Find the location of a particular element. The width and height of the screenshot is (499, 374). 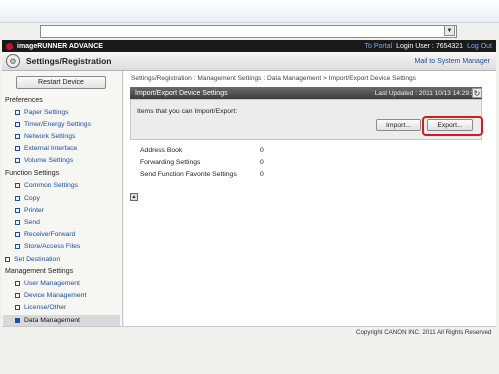

sidebar-item-send: Send is located at coordinates (27, 222).